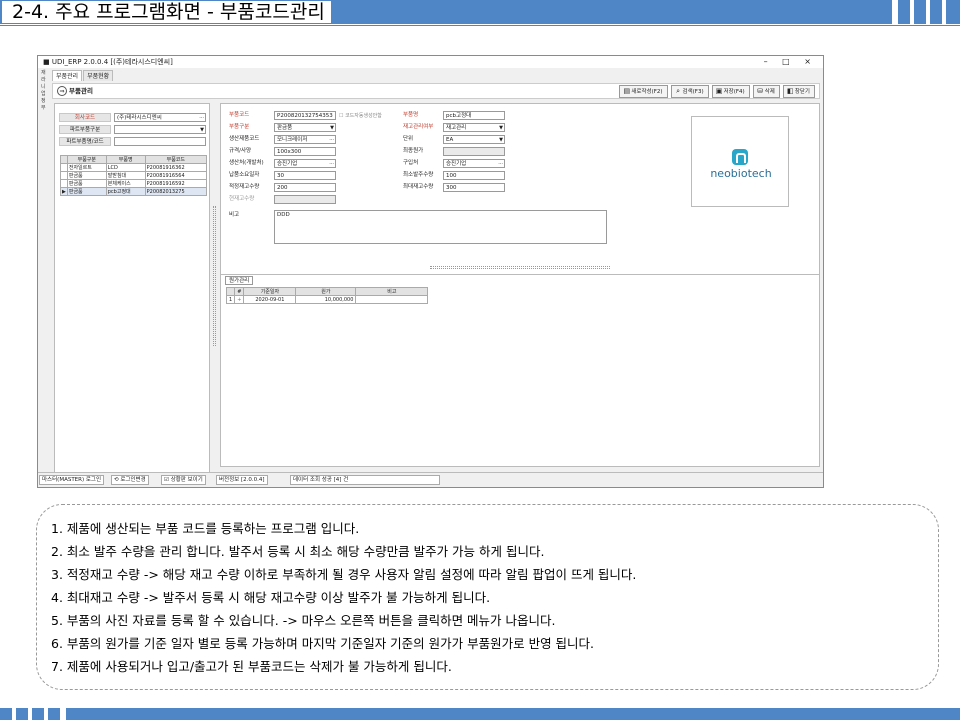 The image size is (960, 720). I want to click on always-show-checkbox: ☑ 상황판 보이기, so click(183, 480).